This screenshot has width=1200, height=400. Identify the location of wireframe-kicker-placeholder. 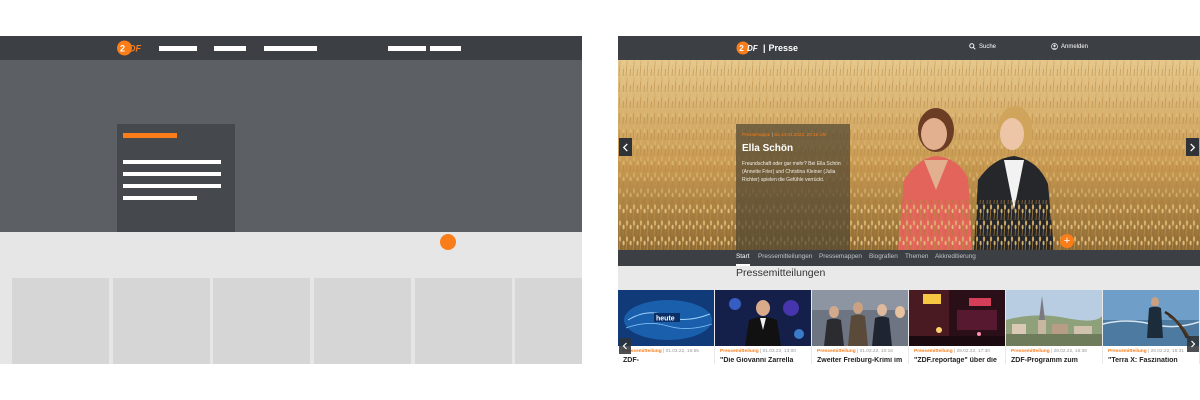
(150, 135).